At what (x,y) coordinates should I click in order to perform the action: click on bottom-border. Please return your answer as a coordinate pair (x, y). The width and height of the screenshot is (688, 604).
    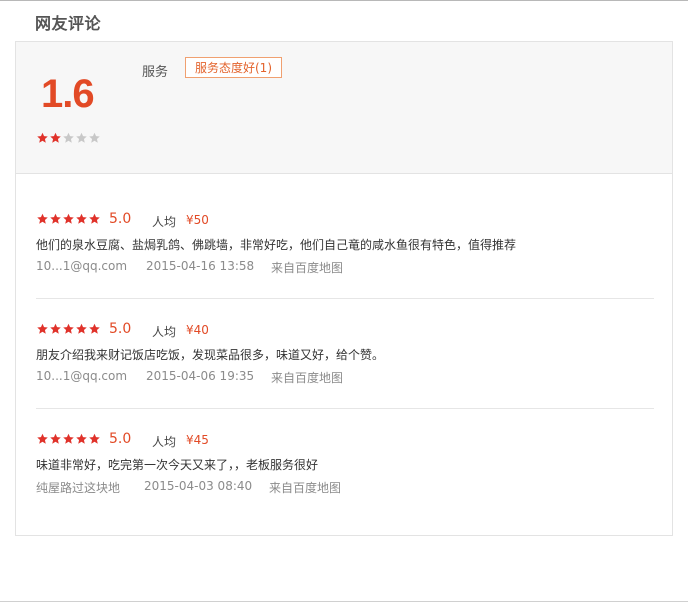
    Looking at the image, I should click on (344, 601).